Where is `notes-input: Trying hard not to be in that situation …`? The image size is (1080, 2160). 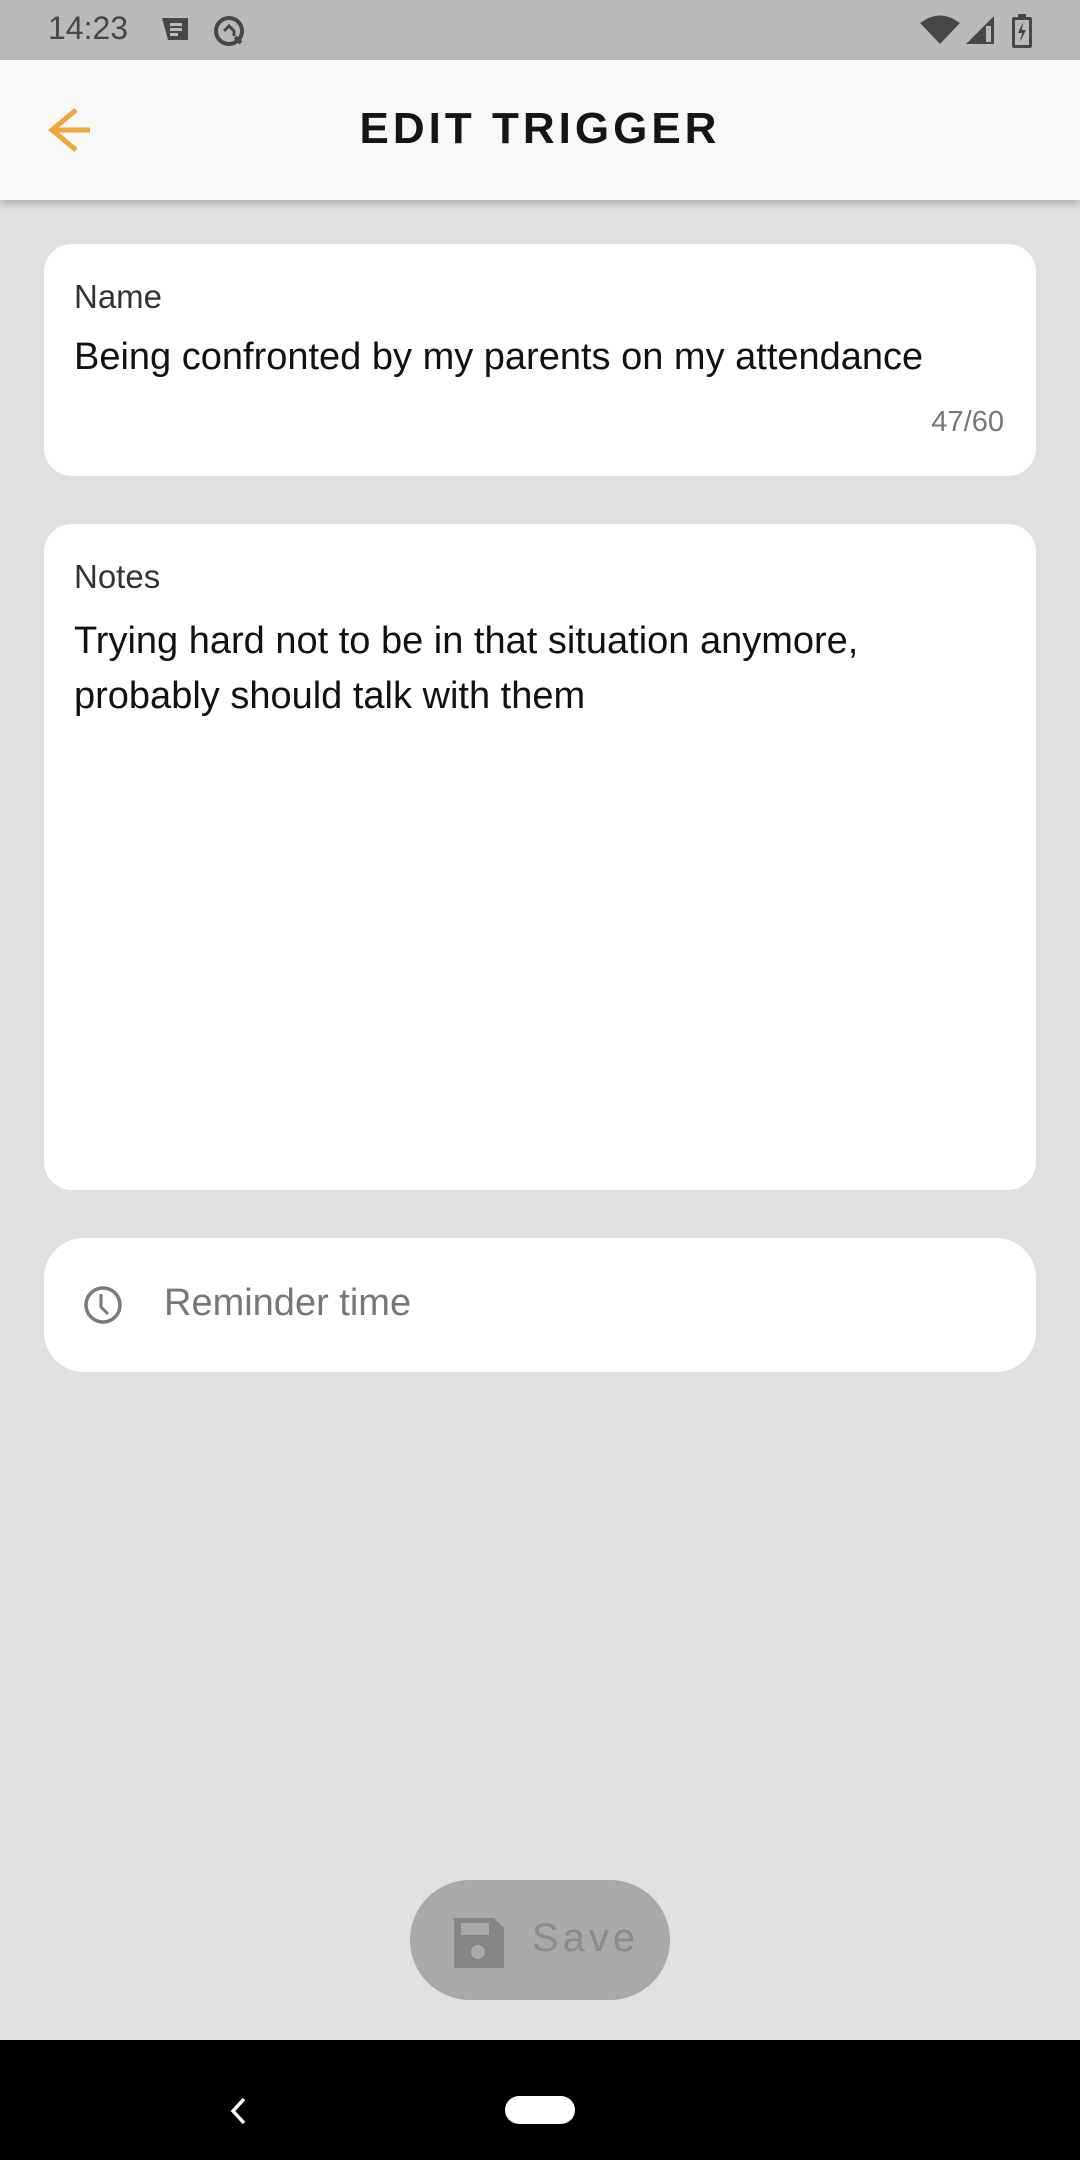
notes-input: Trying hard not to be in that situation … is located at coordinates (539, 669).